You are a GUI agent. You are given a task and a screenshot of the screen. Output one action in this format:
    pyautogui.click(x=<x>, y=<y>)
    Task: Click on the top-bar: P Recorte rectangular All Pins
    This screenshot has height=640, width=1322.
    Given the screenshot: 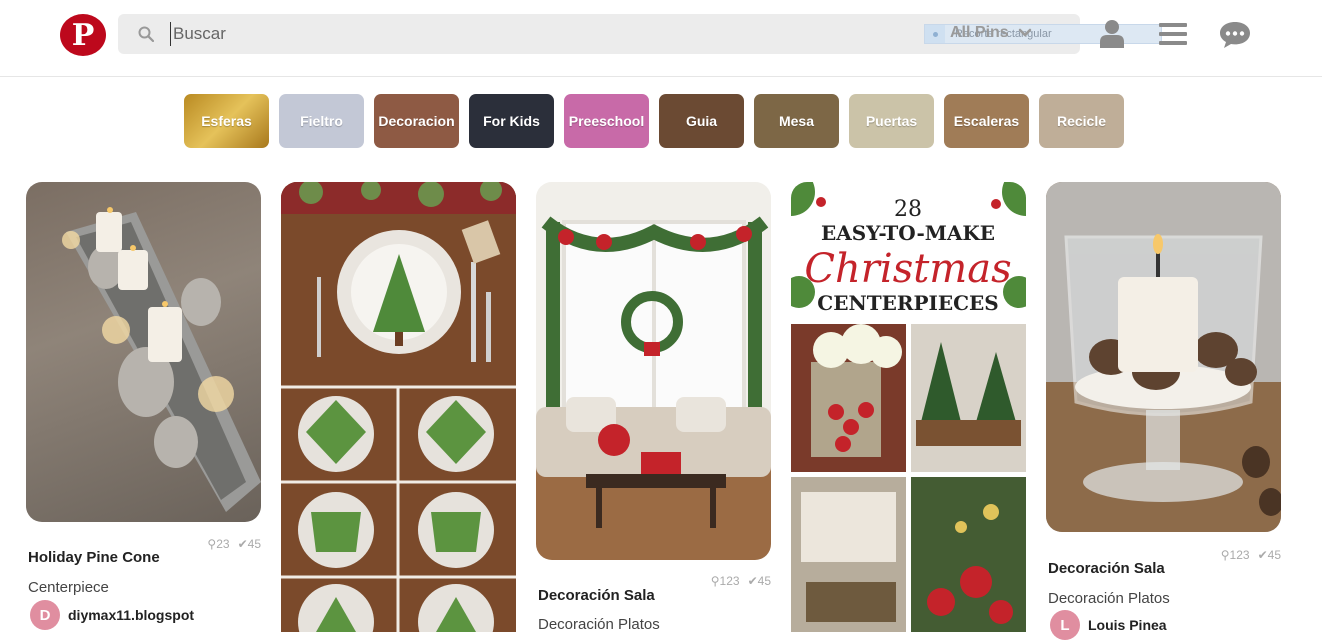 What is the action you would take?
    pyautogui.click(x=661, y=38)
    